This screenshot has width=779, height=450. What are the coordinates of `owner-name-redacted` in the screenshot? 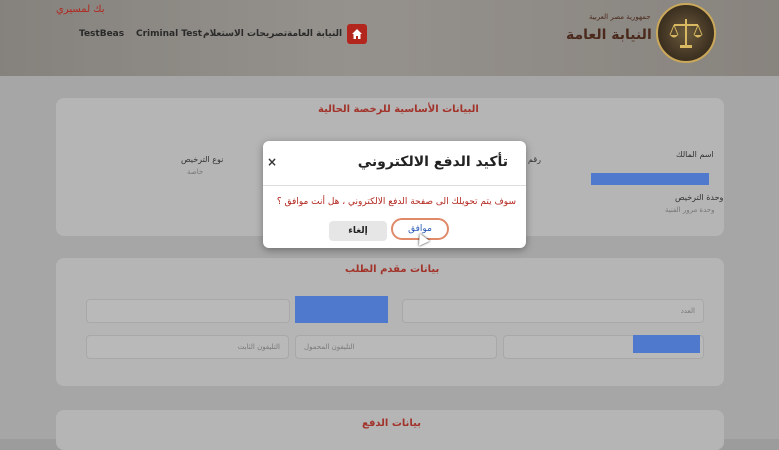 It's located at (650, 179).